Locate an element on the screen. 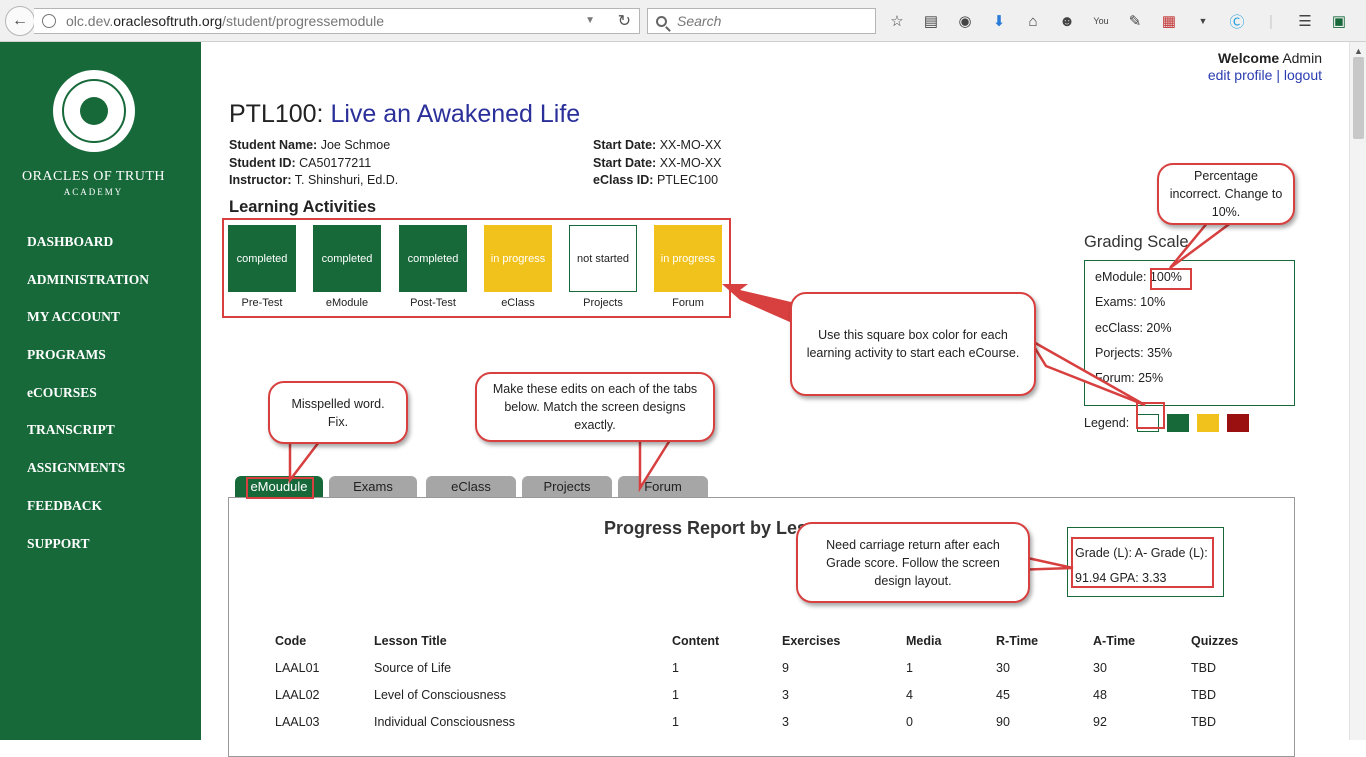  student-name: Joe Schmoe is located at coordinates (355, 145).